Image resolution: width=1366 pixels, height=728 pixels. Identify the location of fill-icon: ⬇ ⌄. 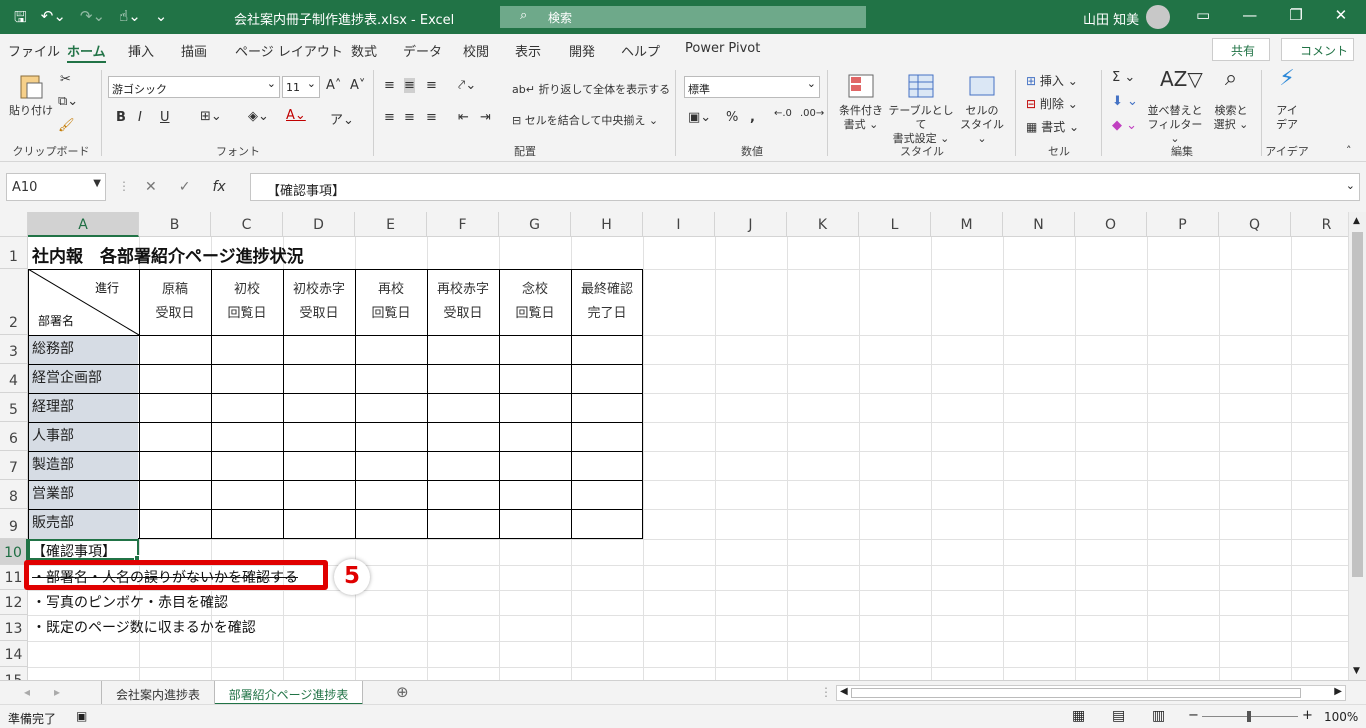
(1125, 101).